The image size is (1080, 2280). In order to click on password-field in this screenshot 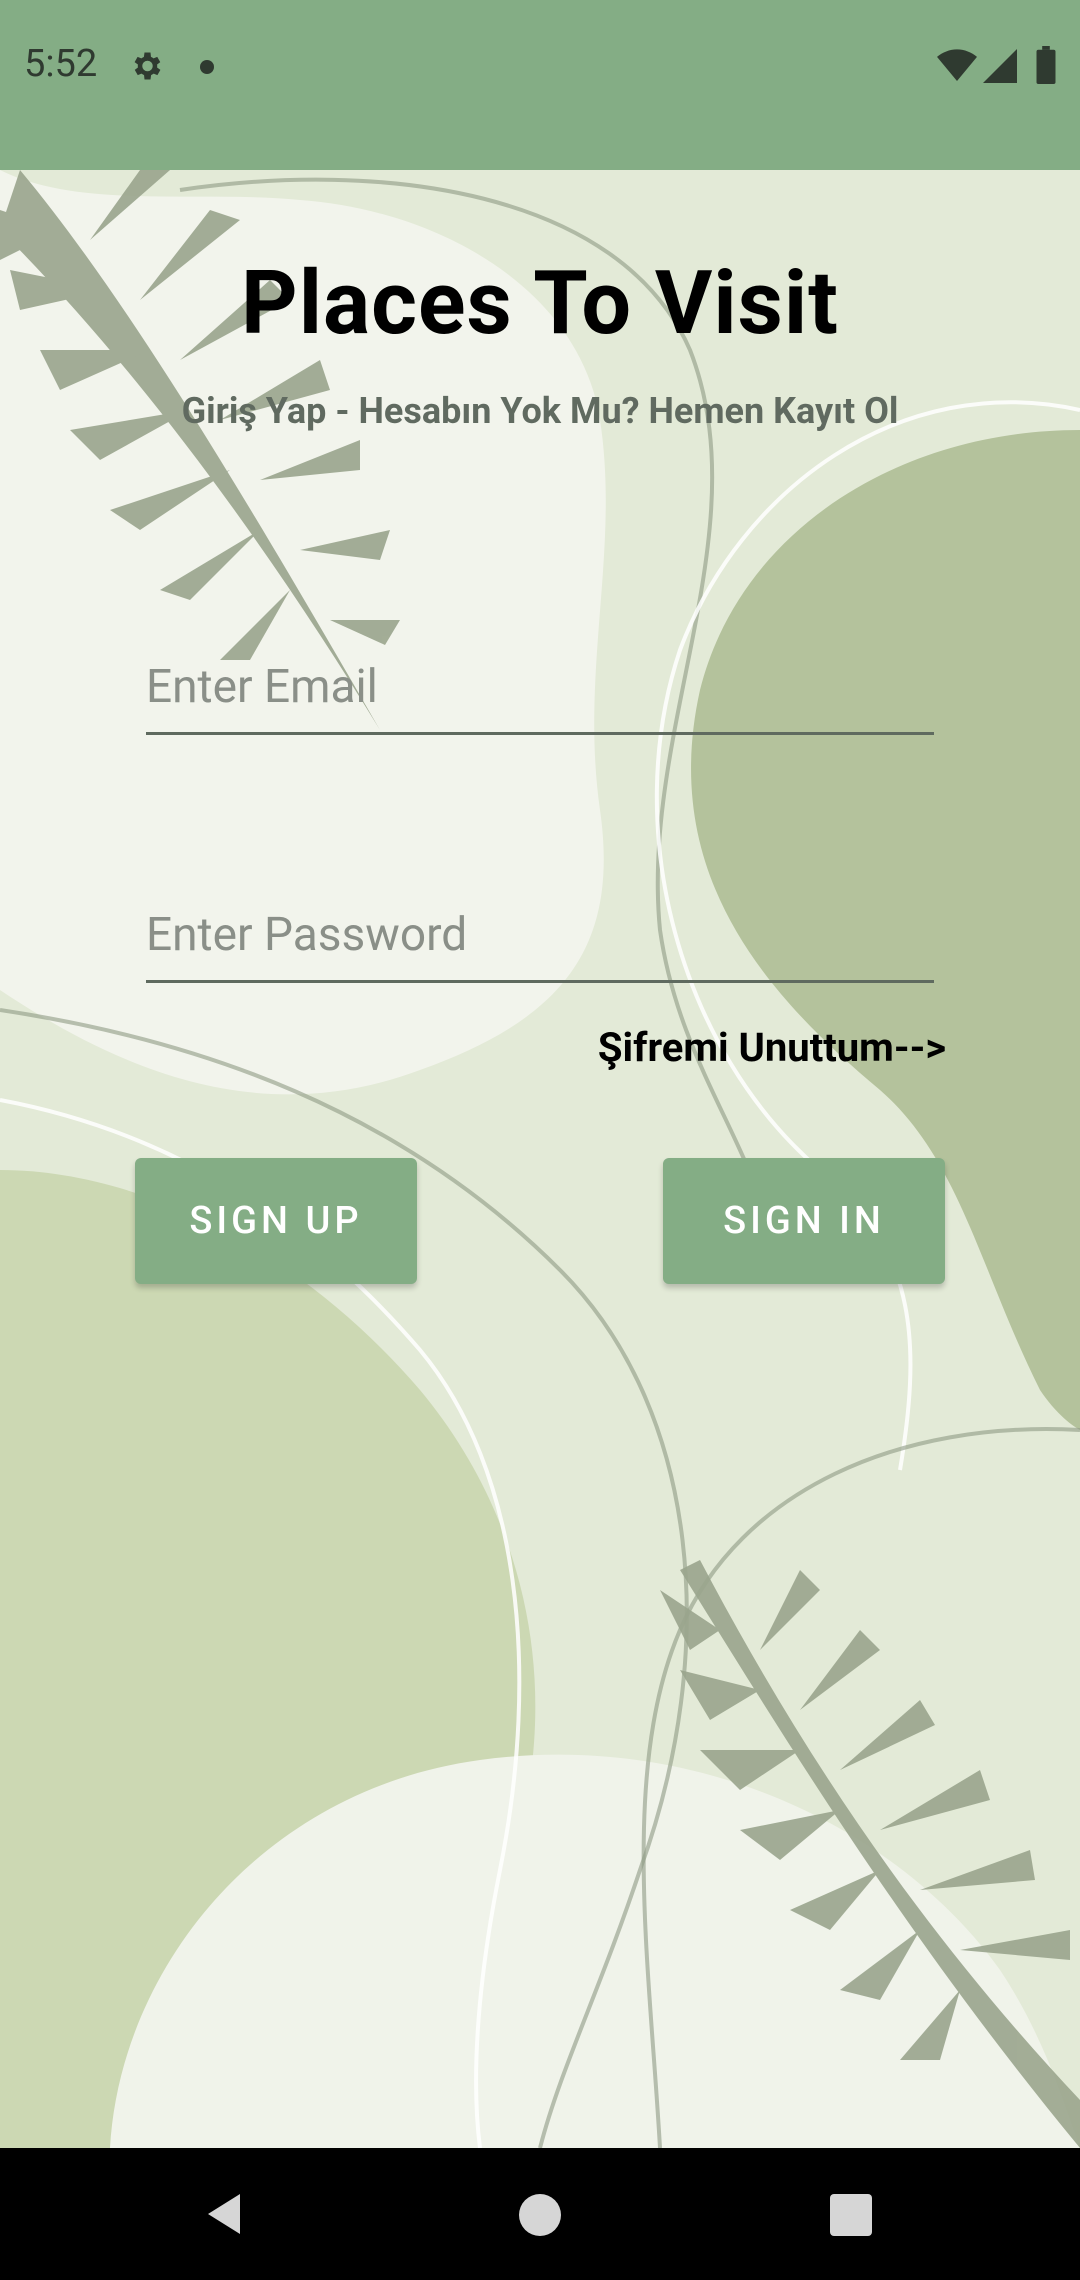, I will do `click(540, 935)`.